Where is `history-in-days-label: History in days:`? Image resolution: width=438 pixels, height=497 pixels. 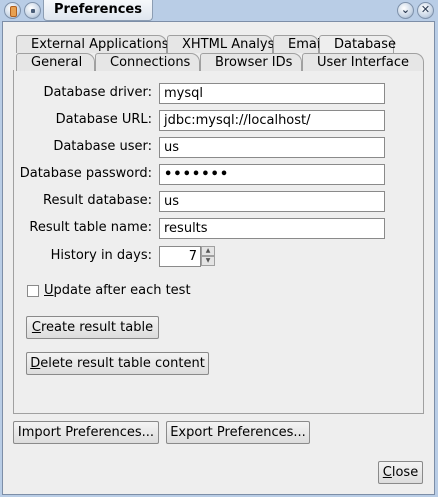
history-in-days-label: History in days: is located at coordinates (101, 255).